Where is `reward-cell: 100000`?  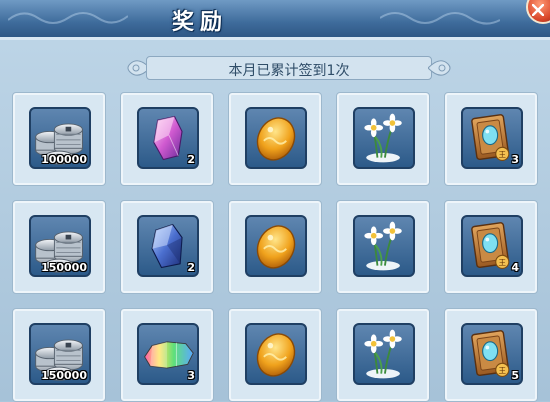
reward-cell: 100000 is located at coordinates (59, 139).